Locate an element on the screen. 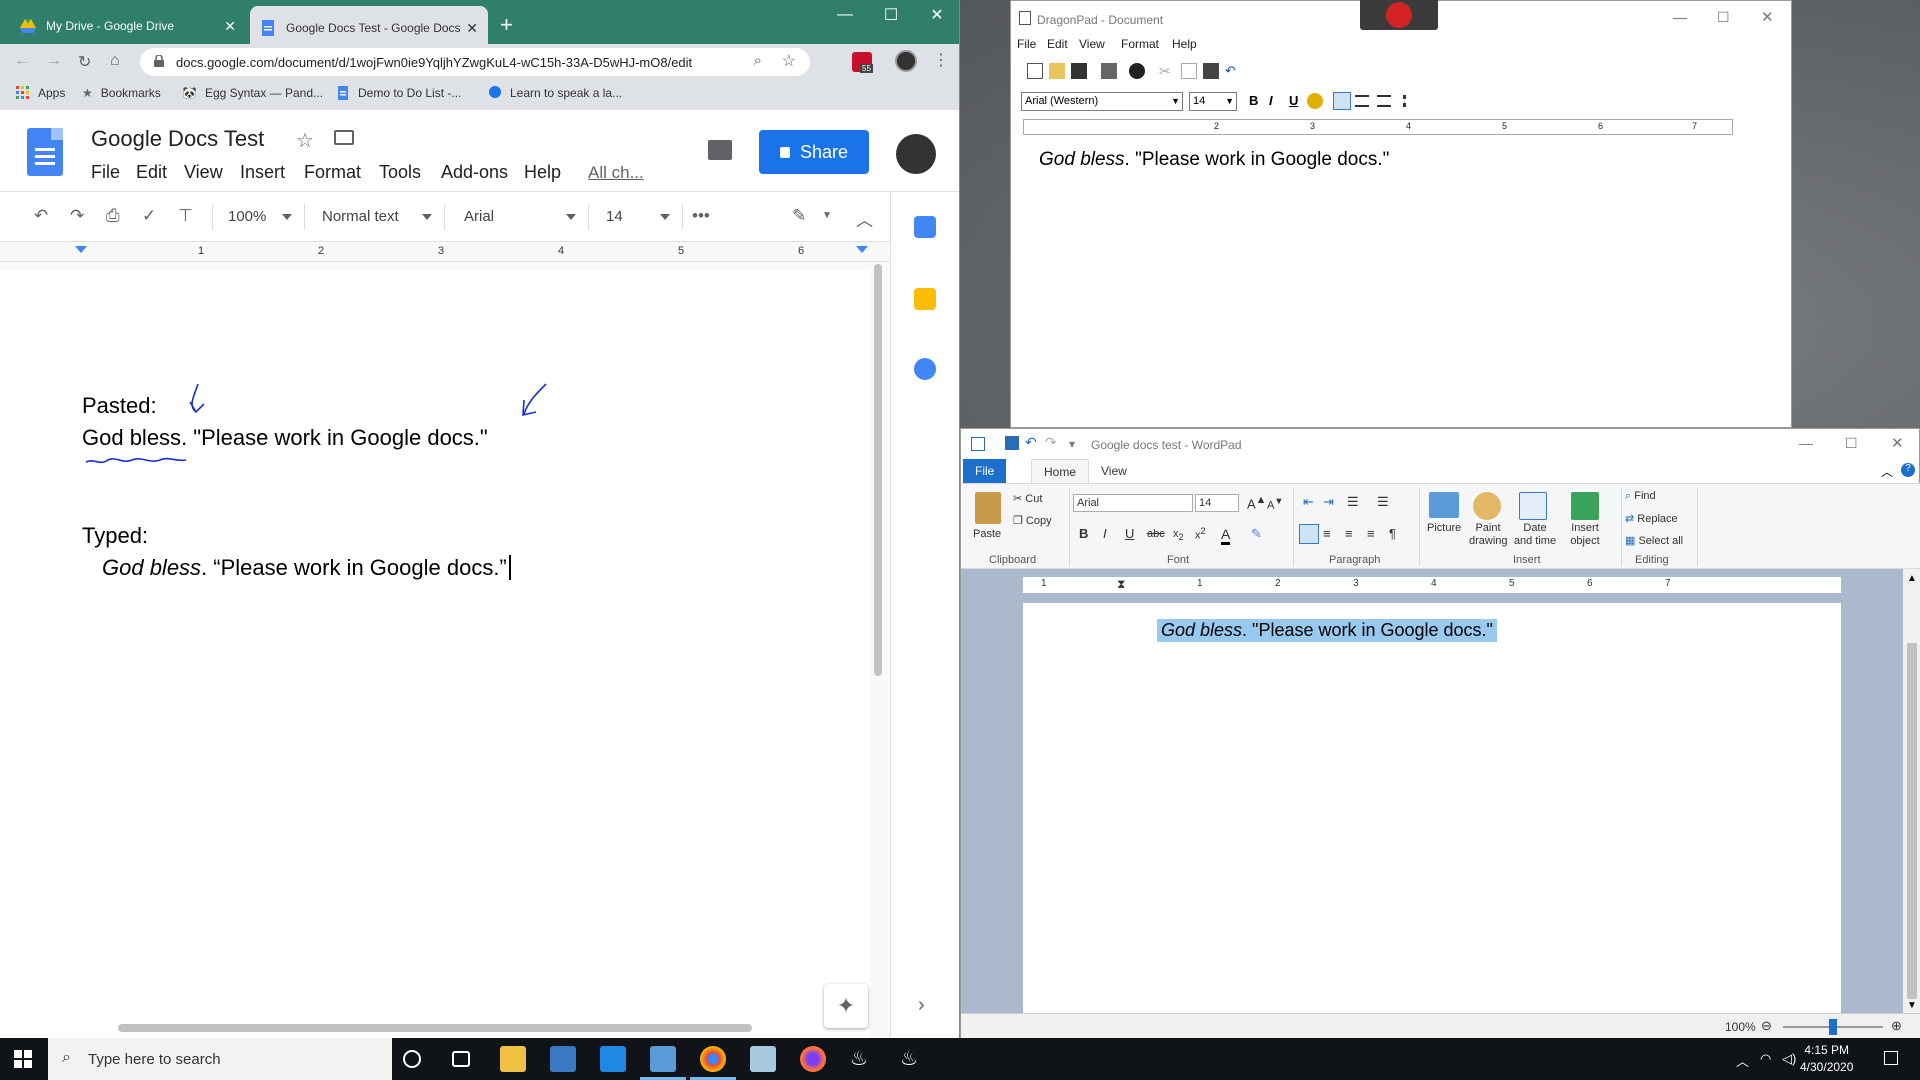 This screenshot has width=1920, height=1080. vertical-scrollbar: ▲ ▼ is located at coordinates (1911, 791).